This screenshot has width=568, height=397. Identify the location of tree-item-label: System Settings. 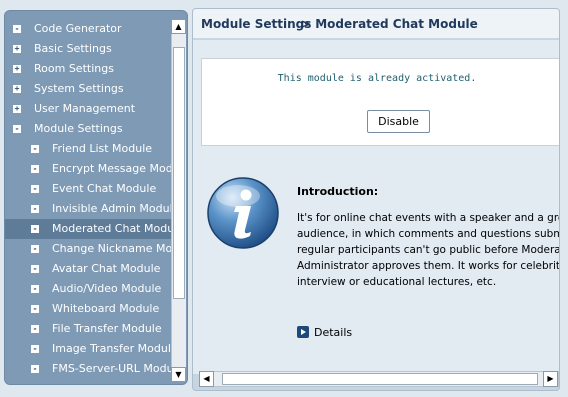
(79, 88).